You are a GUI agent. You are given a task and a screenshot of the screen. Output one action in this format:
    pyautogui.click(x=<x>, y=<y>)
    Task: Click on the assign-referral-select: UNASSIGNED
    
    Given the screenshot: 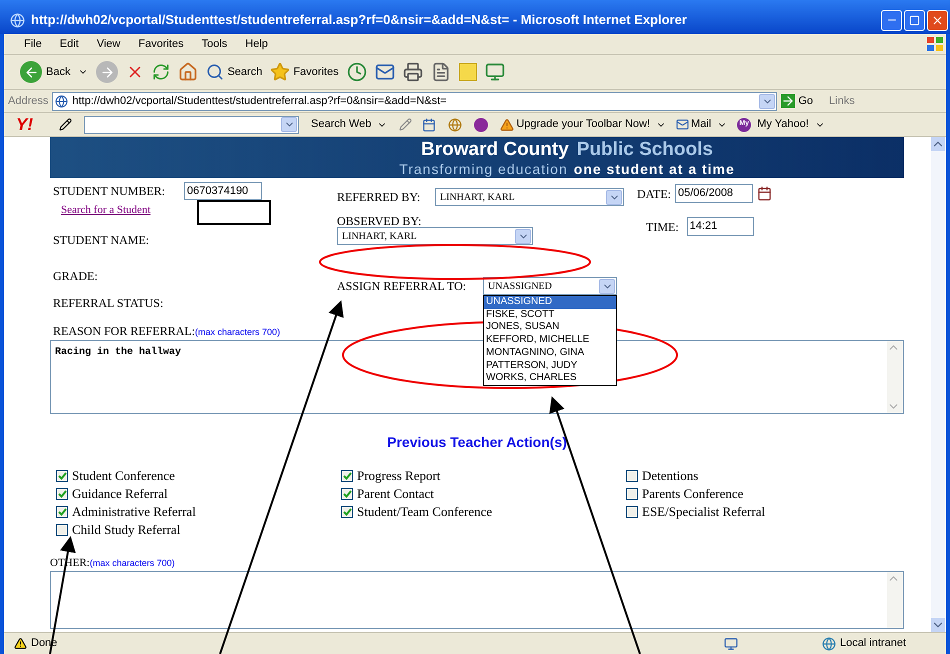 What is the action you would take?
    pyautogui.click(x=550, y=286)
    